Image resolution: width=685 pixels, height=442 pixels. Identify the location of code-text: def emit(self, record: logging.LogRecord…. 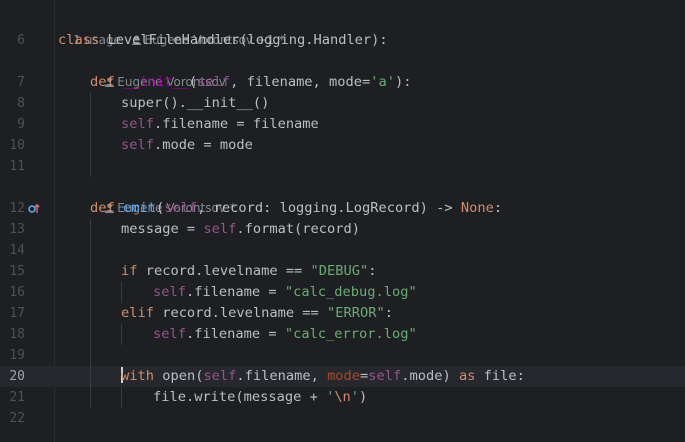
(296, 208).